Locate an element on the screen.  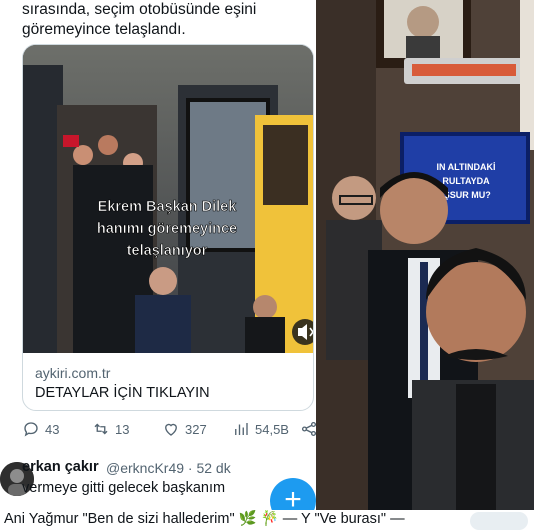
views-count: 54,5B is located at coordinates (272, 429).